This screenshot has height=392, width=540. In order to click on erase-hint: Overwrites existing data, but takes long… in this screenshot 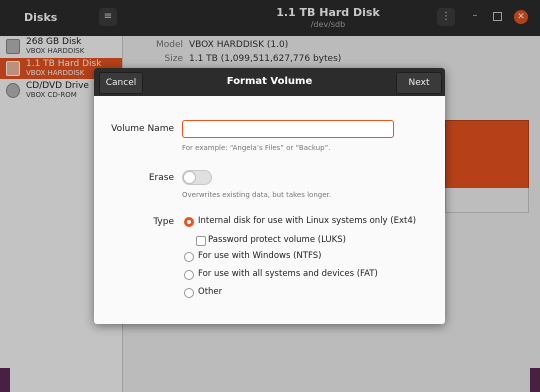, I will do `click(256, 195)`.